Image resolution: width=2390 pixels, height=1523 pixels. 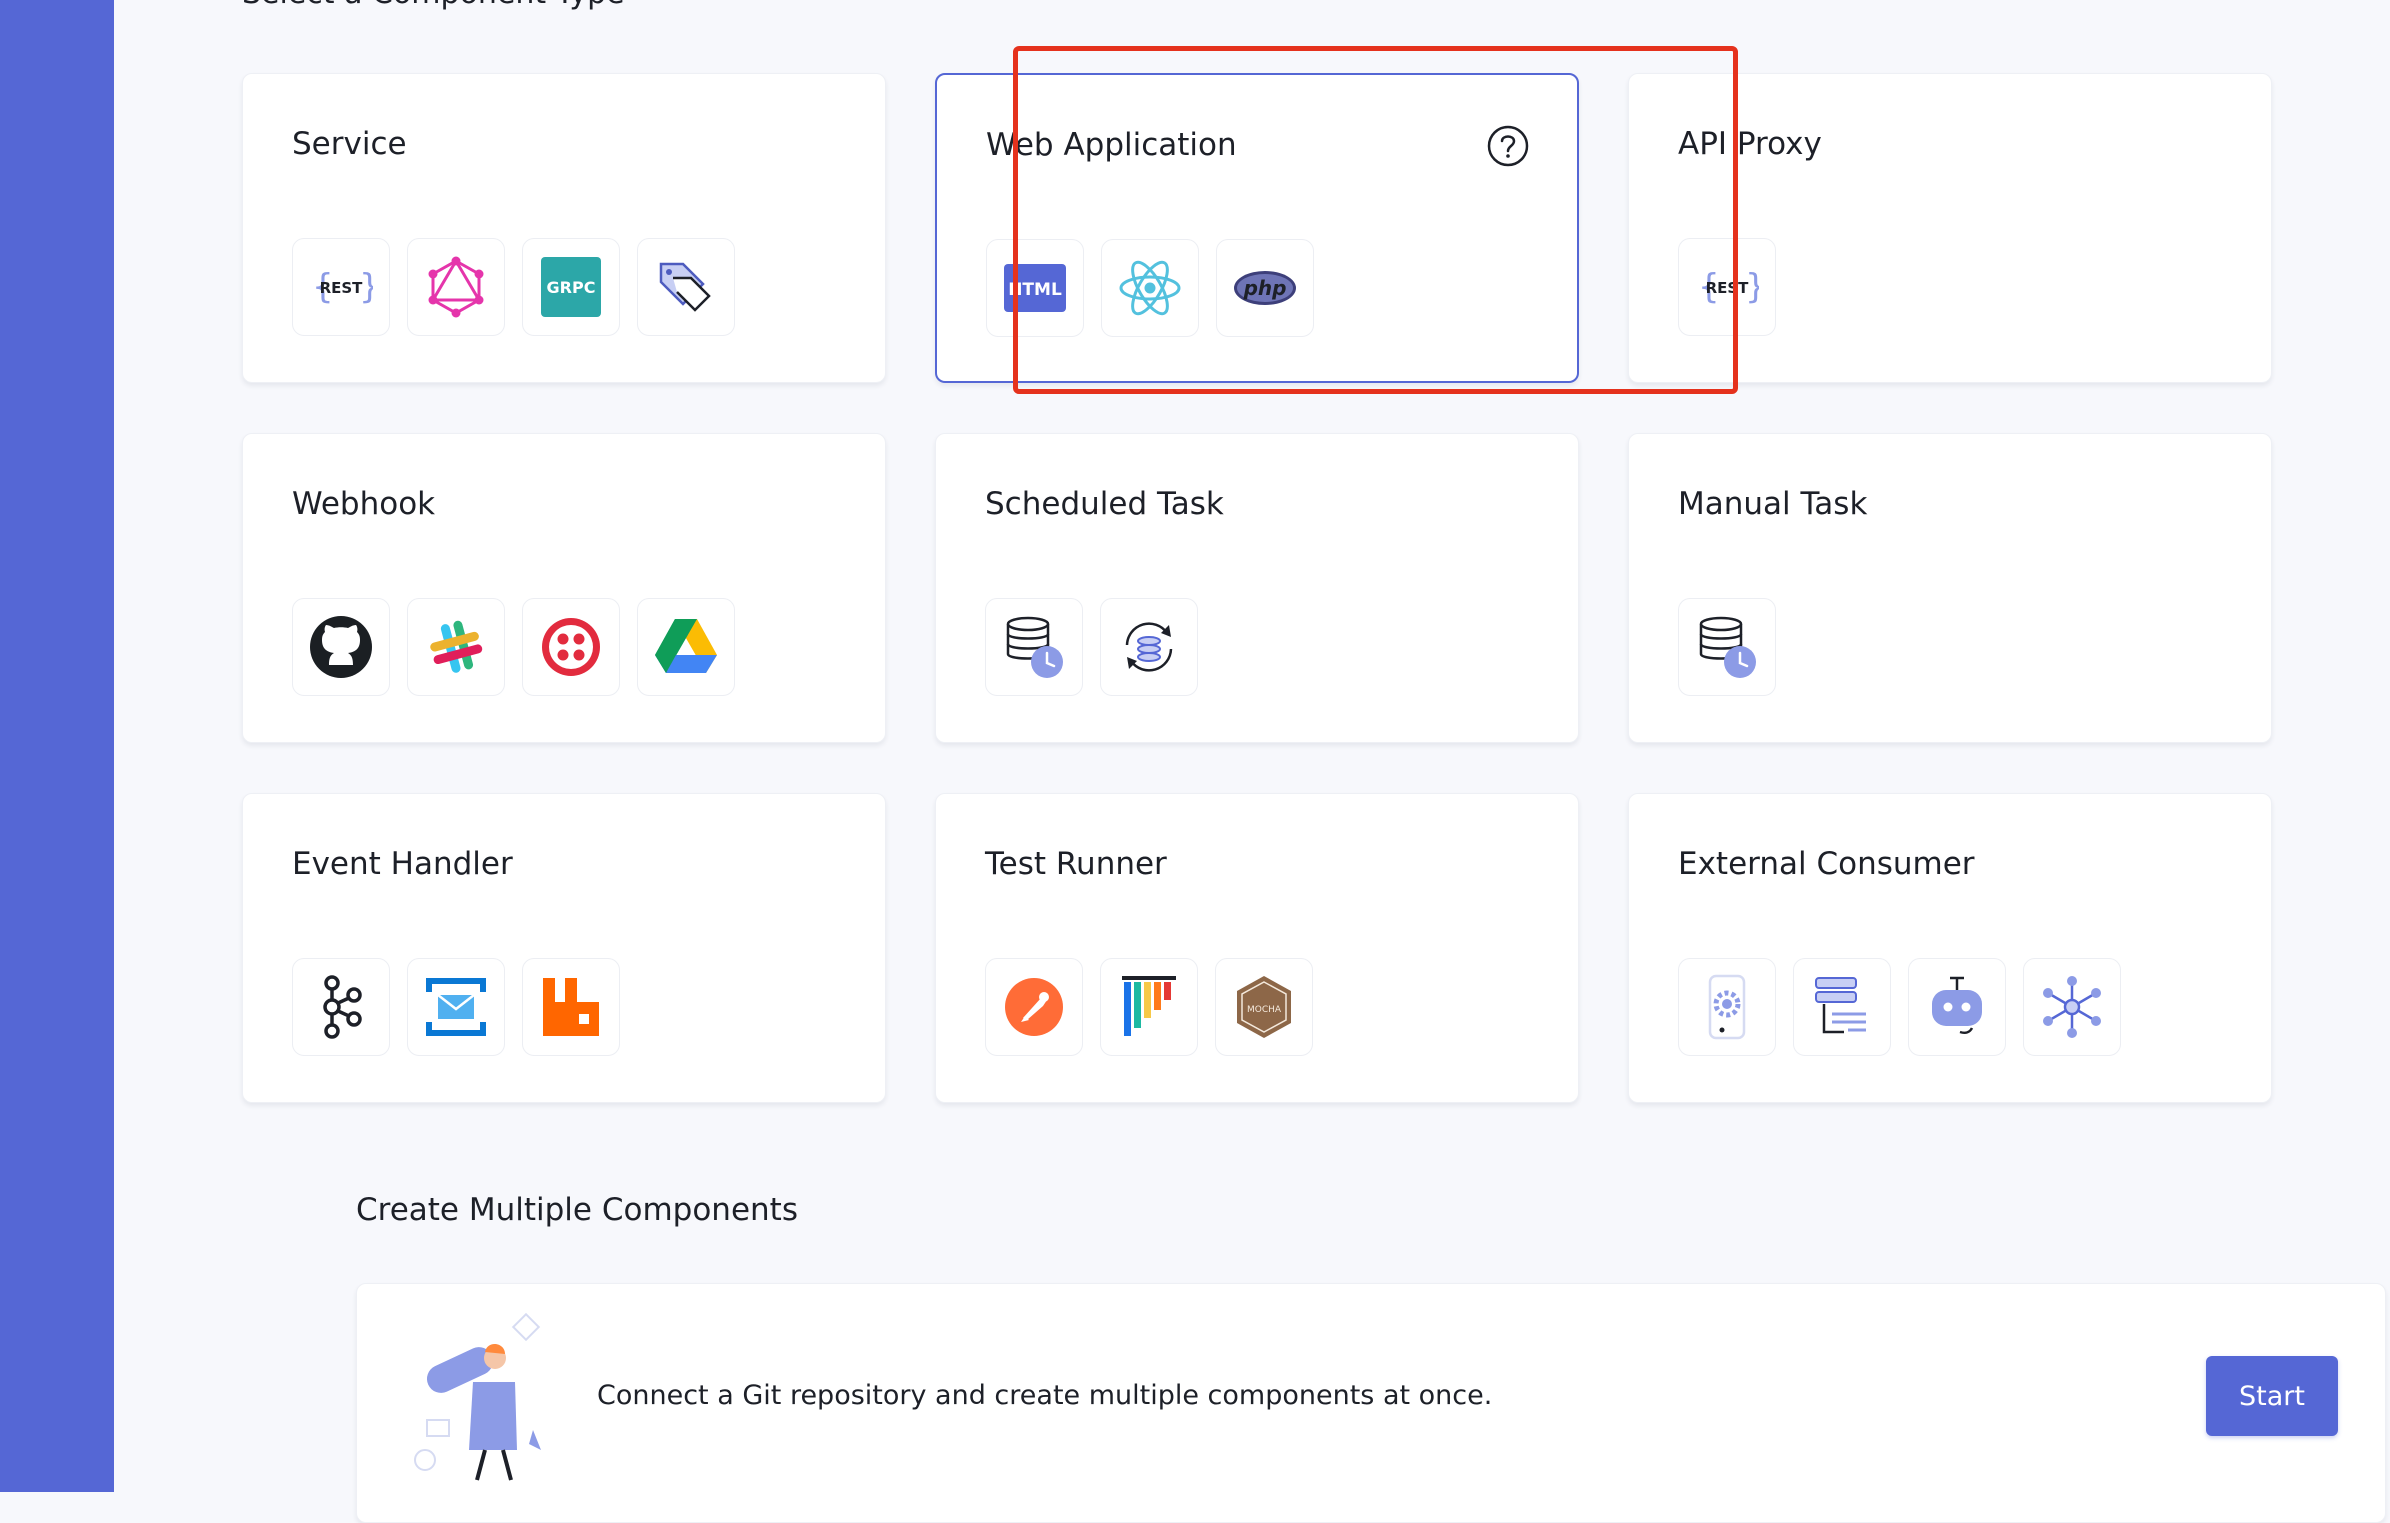 I want to click on azure-queue-icon, so click(x=456, y=1007).